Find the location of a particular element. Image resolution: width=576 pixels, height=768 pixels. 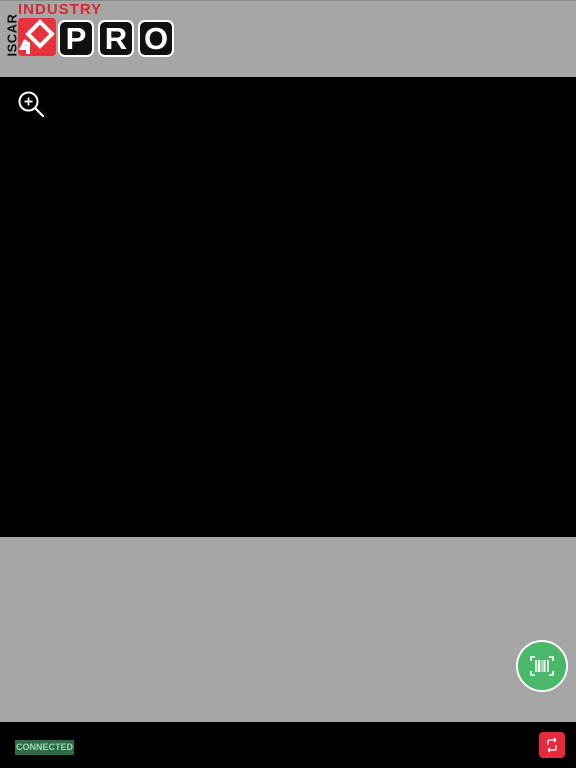

logo-4-0-badge is located at coordinates (37, 37).